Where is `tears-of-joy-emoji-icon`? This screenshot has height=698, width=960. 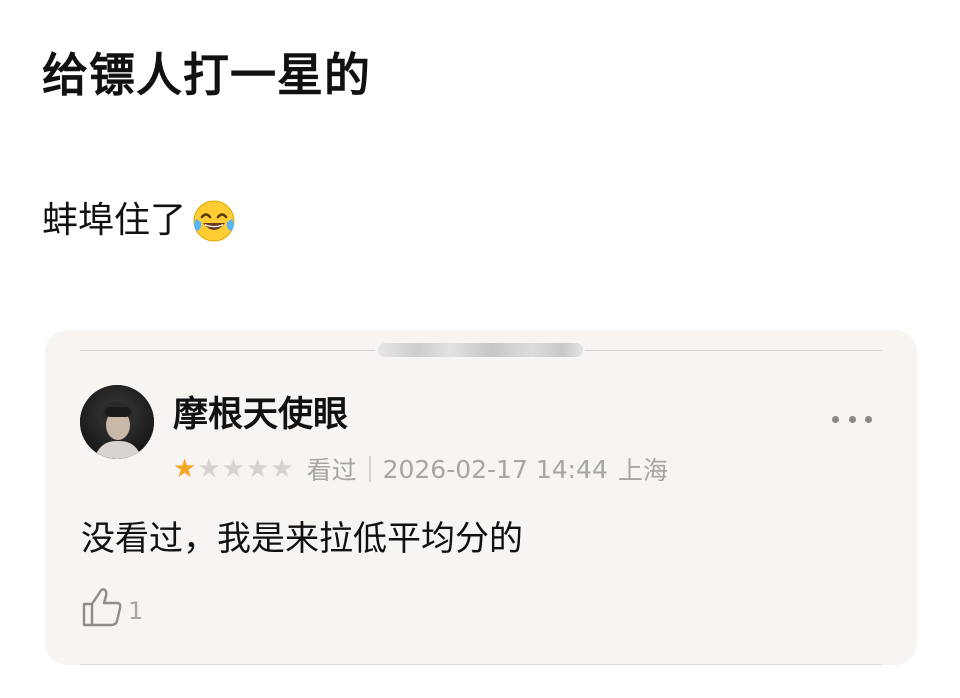 tears-of-joy-emoji-icon is located at coordinates (214, 221).